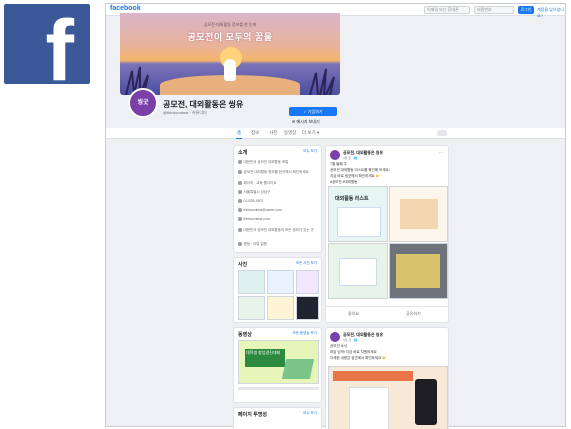 The image size is (571, 429). Describe the element at coordinates (277, 244) in the screenshot. I see `intro-row: 평점 · 리뷰 없음` at that location.